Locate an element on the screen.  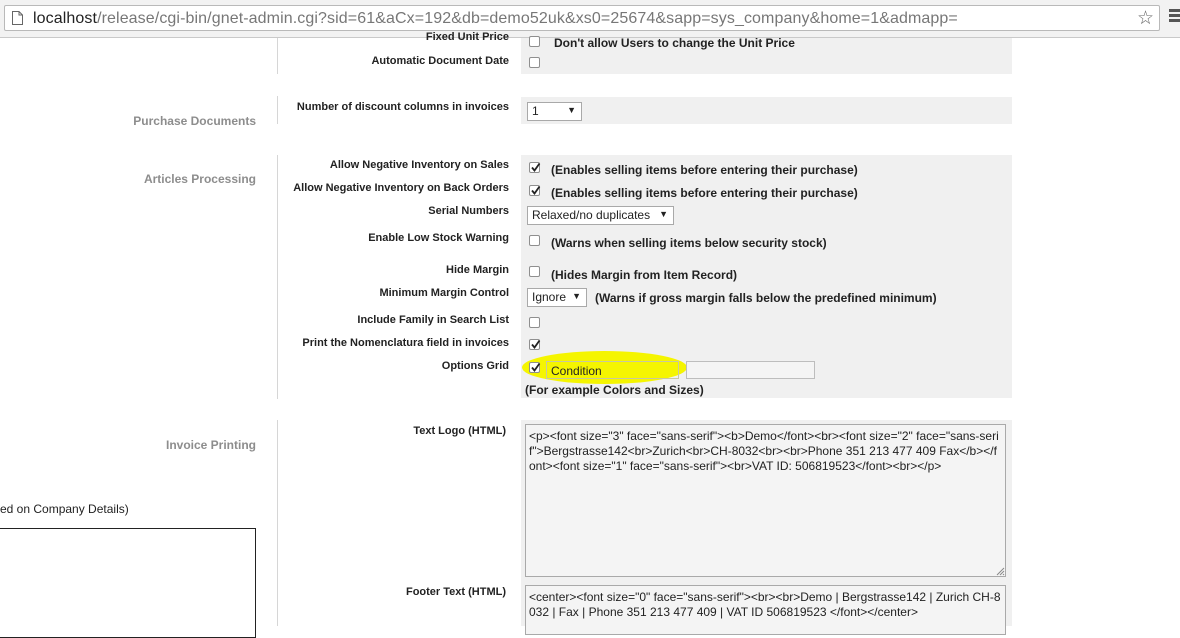
min-margin-control-value: Ignore is located at coordinates (549, 297).